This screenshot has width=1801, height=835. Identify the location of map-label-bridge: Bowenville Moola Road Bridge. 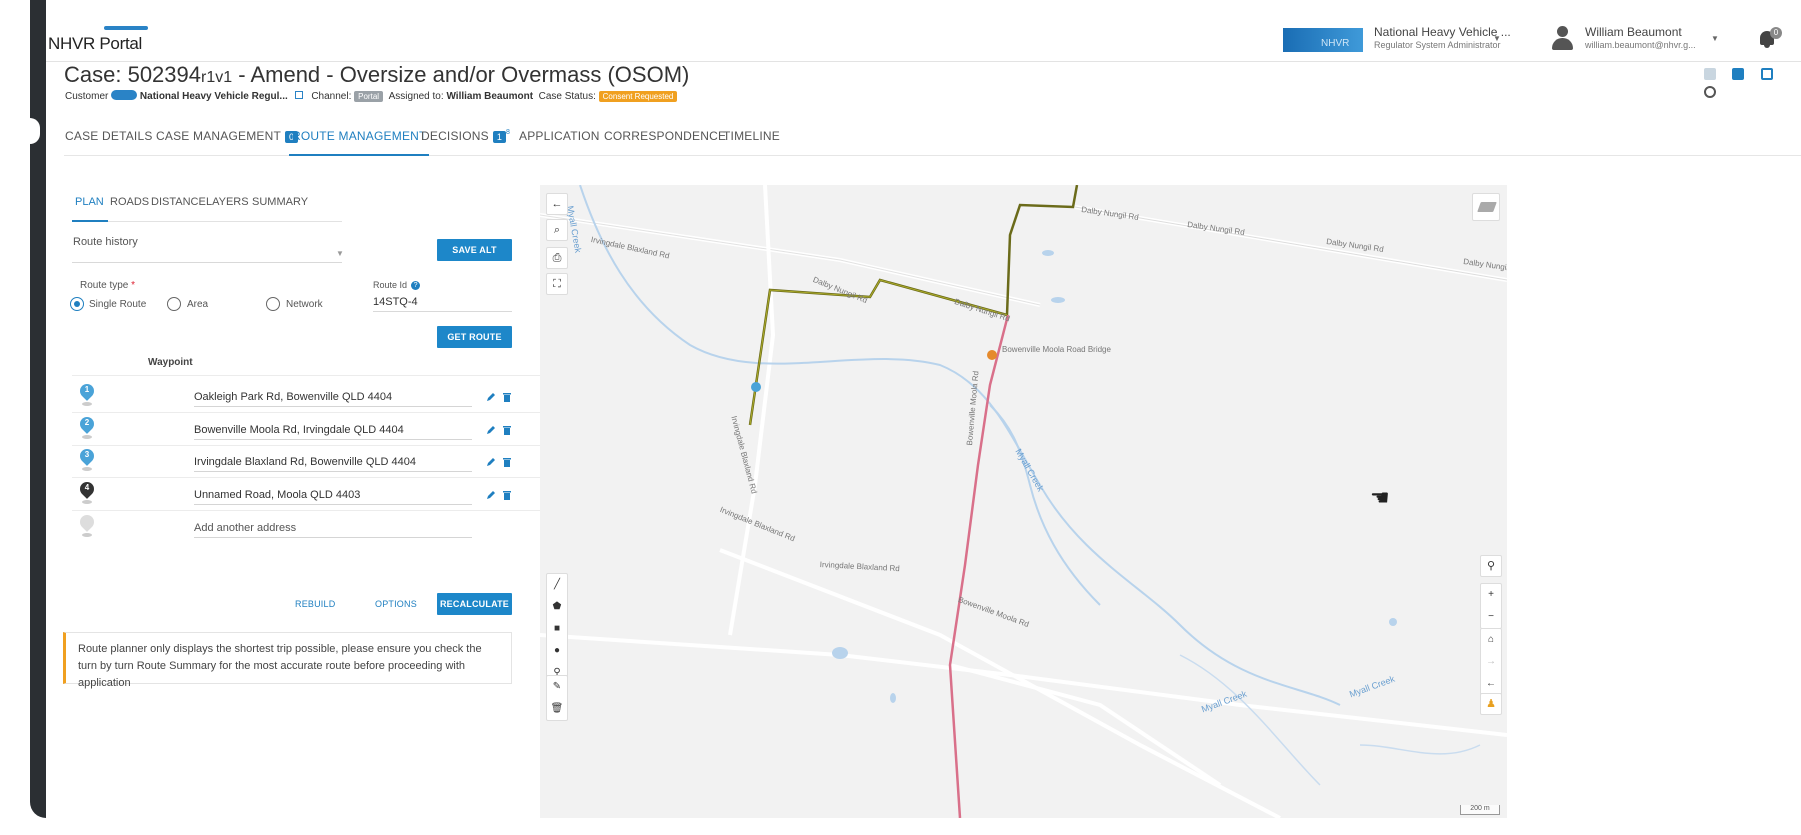
(1056, 349).